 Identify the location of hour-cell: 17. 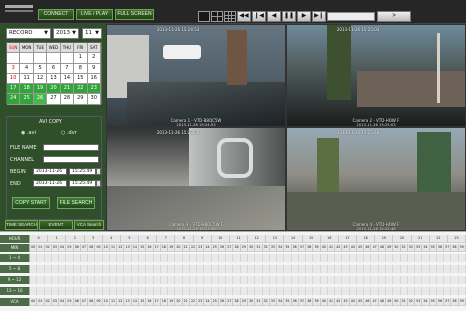
(348, 239).